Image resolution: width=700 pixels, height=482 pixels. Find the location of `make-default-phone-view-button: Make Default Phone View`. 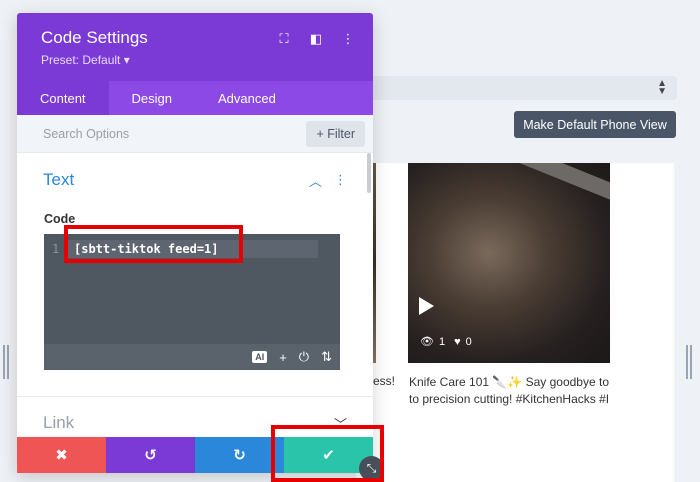

make-default-phone-view-button: Make Default Phone View is located at coordinates (595, 124).